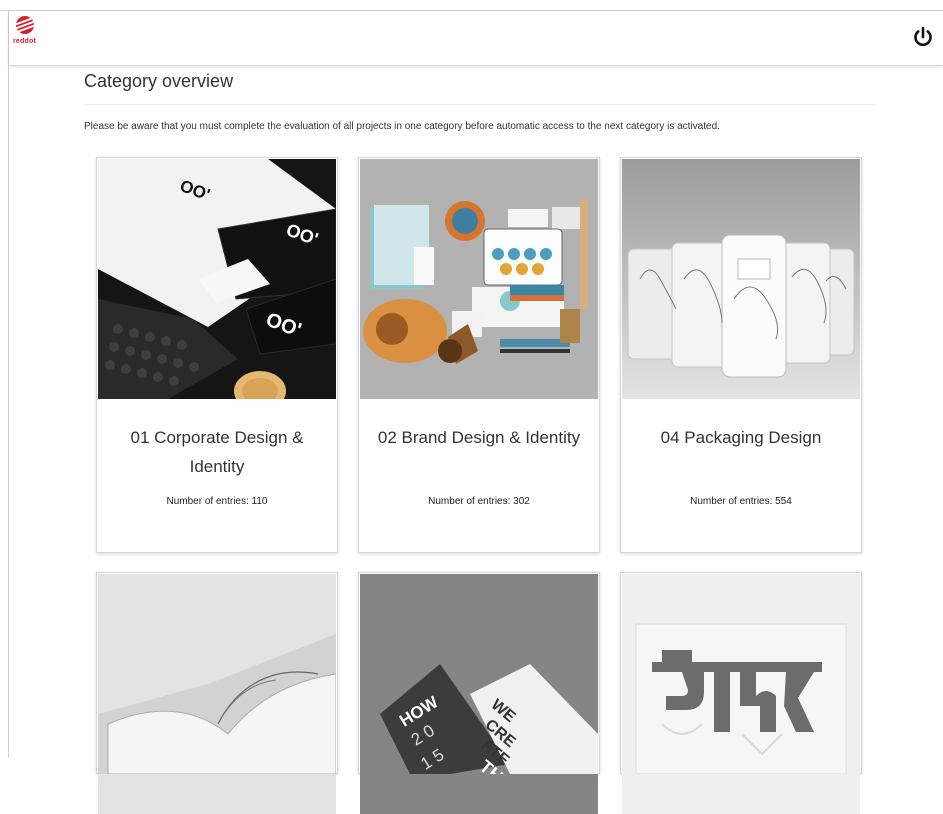 Image resolution: width=943 pixels, height=814 pixels. I want to click on page-title: Category overview, so click(480, 88).